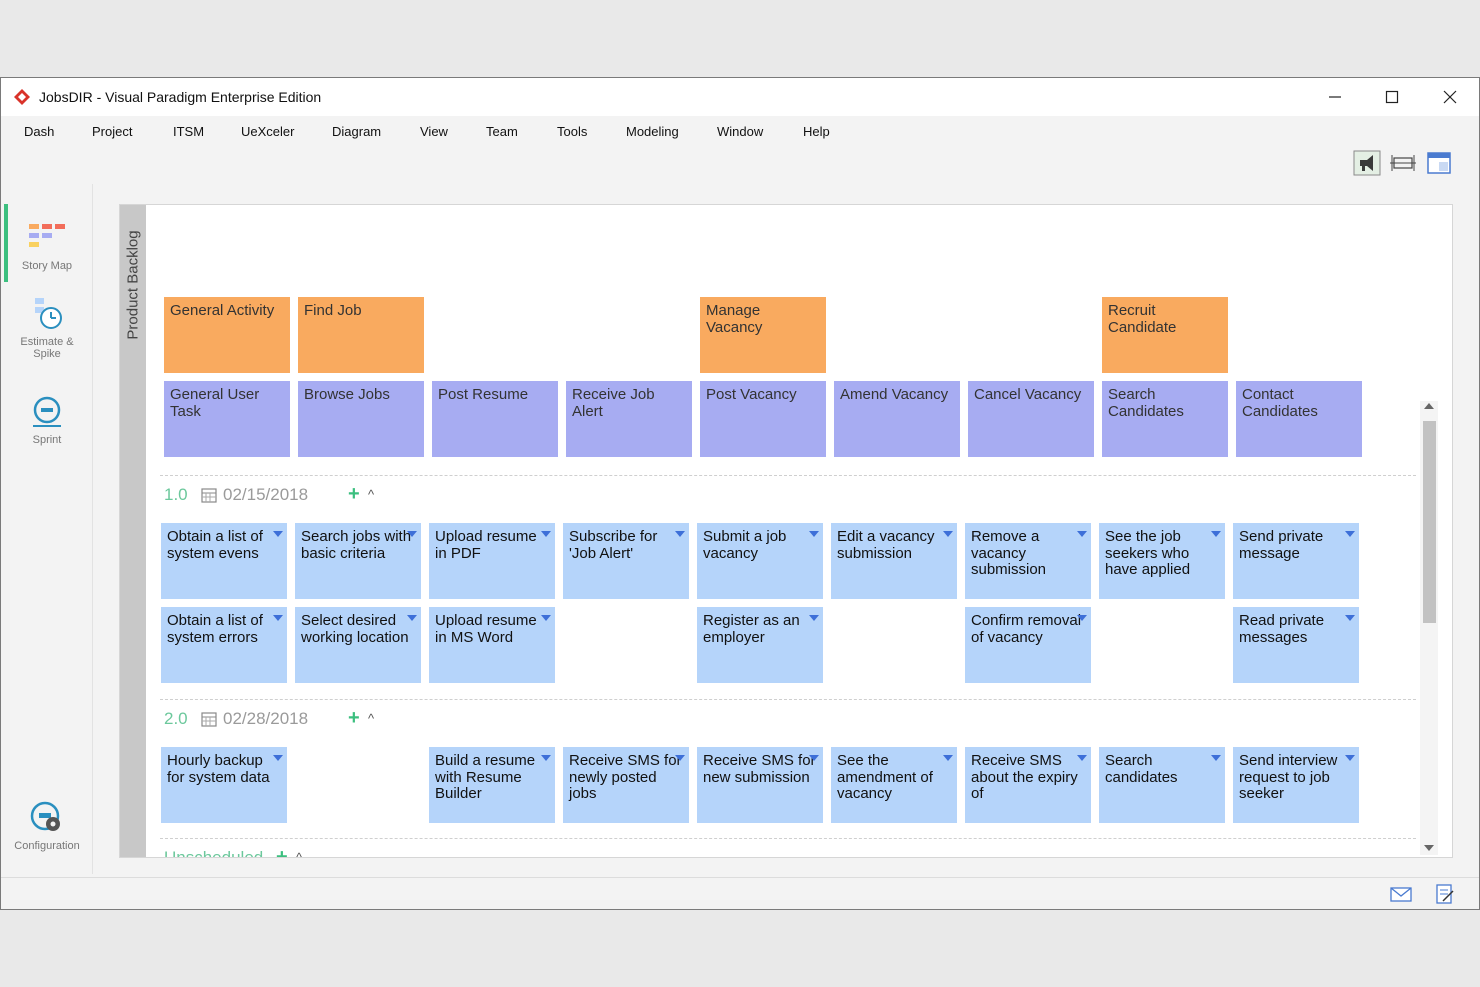 Image resolution: width=1480 pixels, height=987 pixels. Describe the element at coordinates (1439, 163) in the screenshot. I see `panel-layout-icon` at that location.